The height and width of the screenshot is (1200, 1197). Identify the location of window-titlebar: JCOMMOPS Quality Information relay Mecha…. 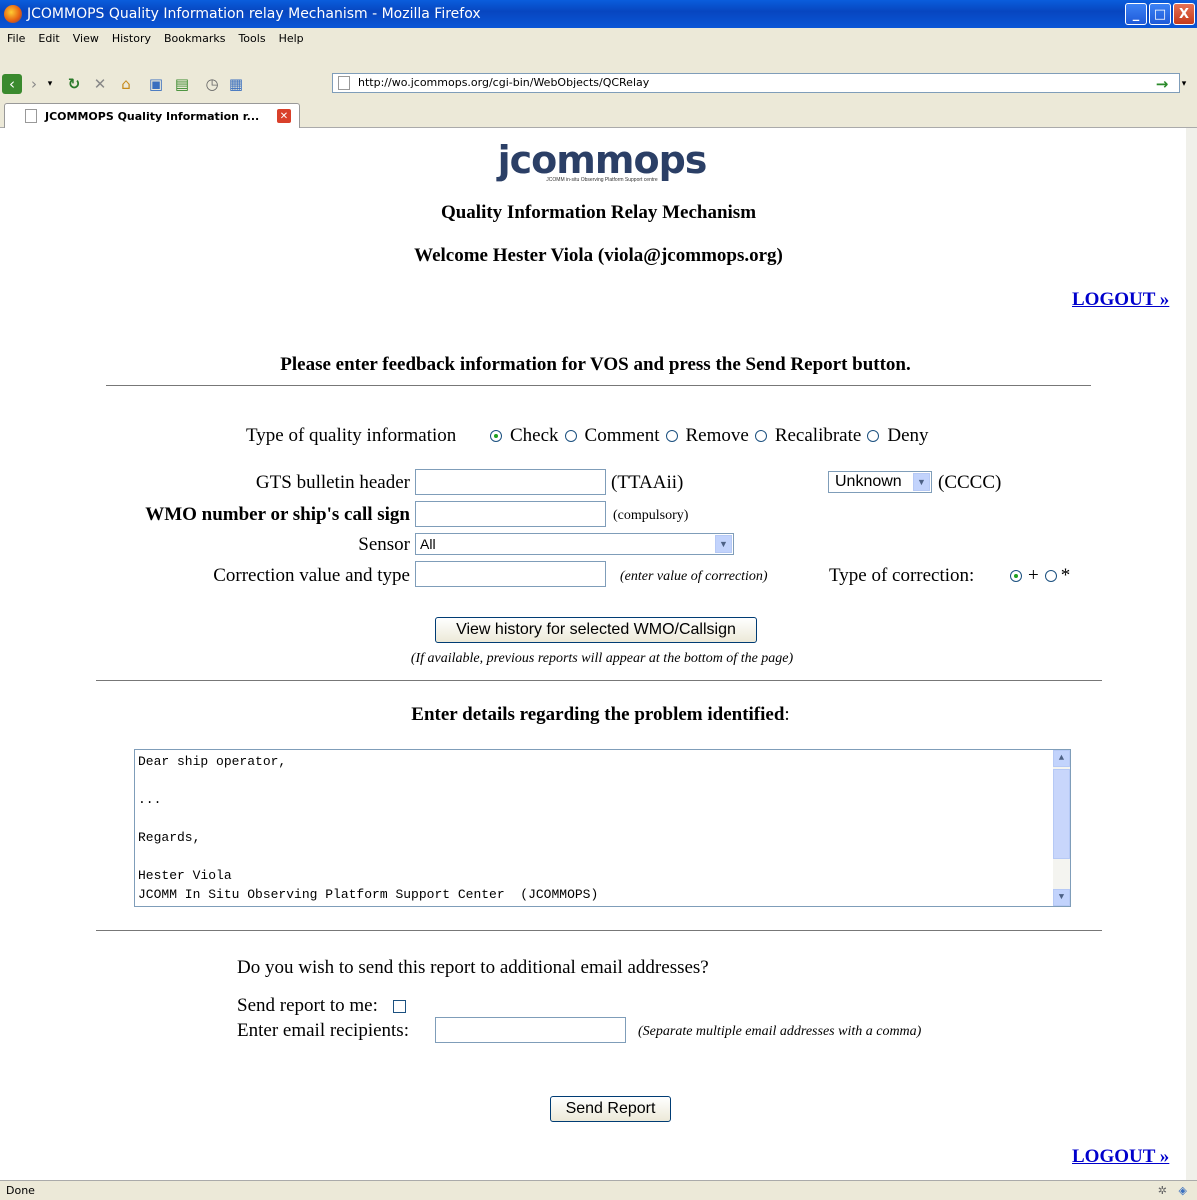
(598, 14).